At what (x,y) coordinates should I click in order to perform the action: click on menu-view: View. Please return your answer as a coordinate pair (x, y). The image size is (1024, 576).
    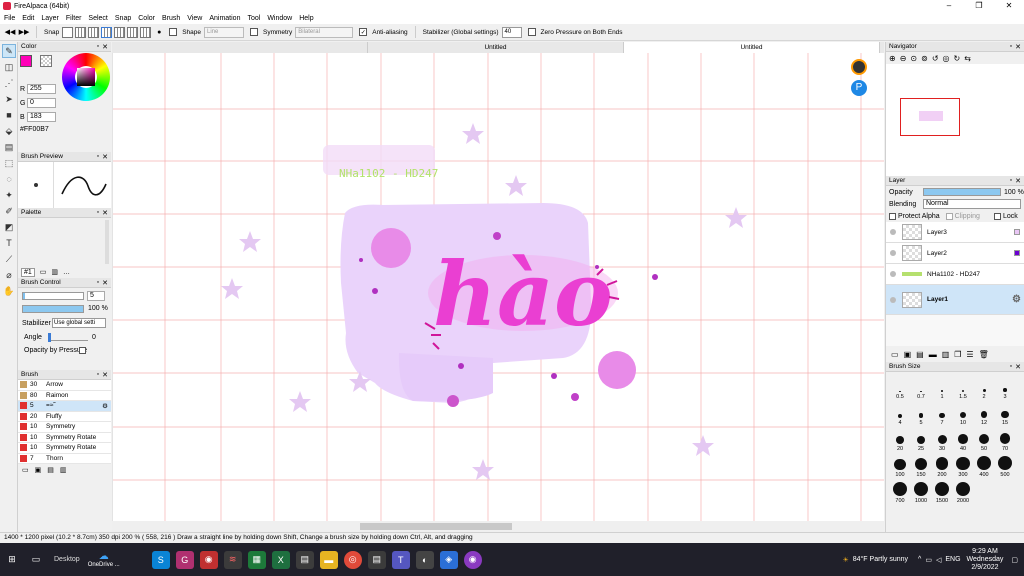
    Looking at the image, I should click on (194, 18).